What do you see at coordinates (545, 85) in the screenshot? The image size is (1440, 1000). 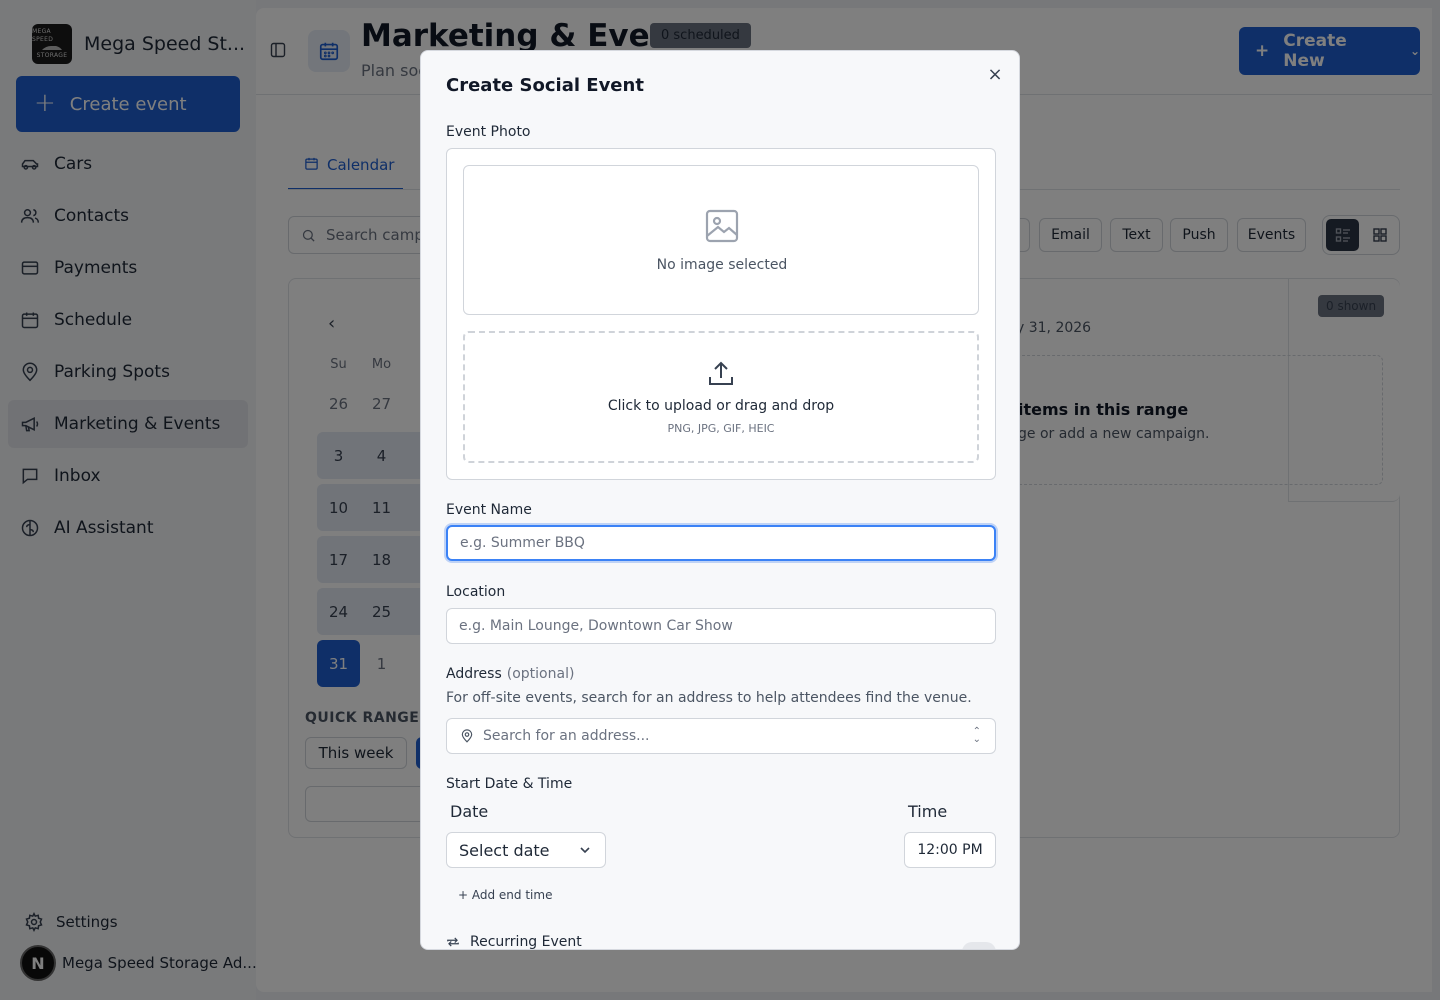 I see `dialog-title: Create Social Event` at bounding box center [545, 85].